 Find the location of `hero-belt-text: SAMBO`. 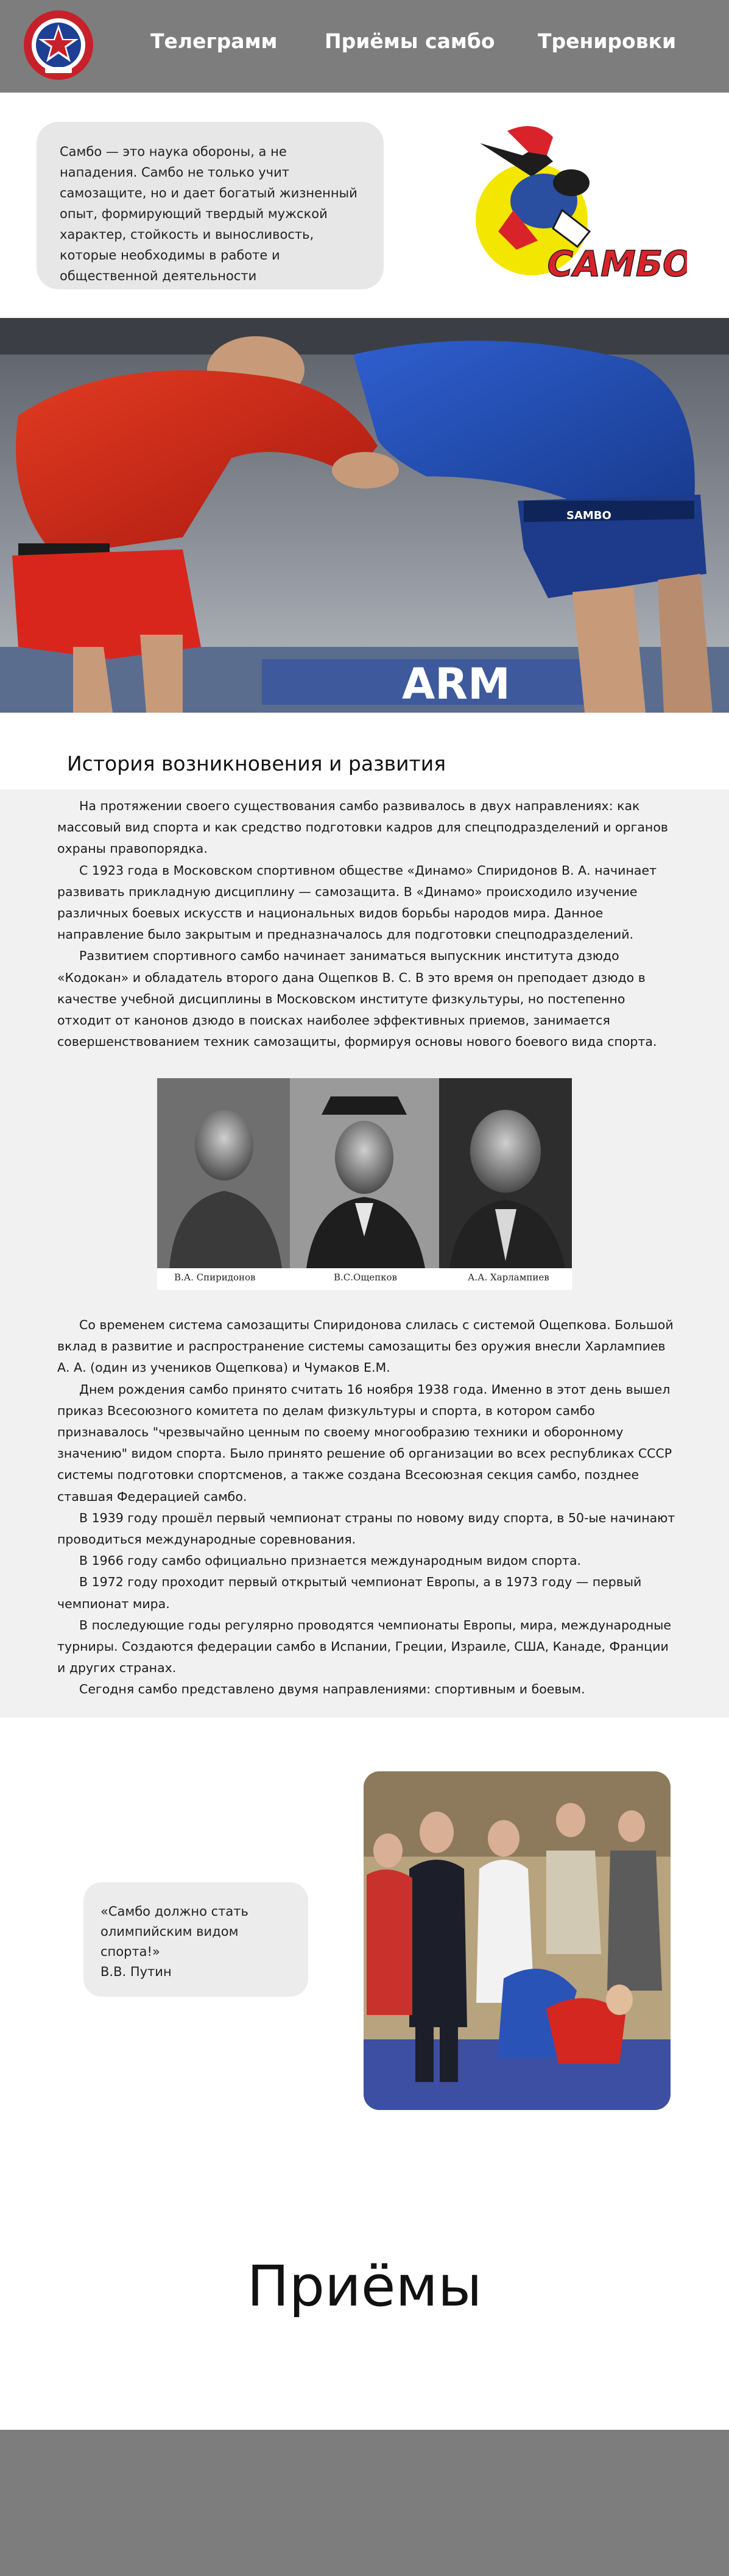

hero-belt-text: SAMBO is located at coordinates (588, 515).